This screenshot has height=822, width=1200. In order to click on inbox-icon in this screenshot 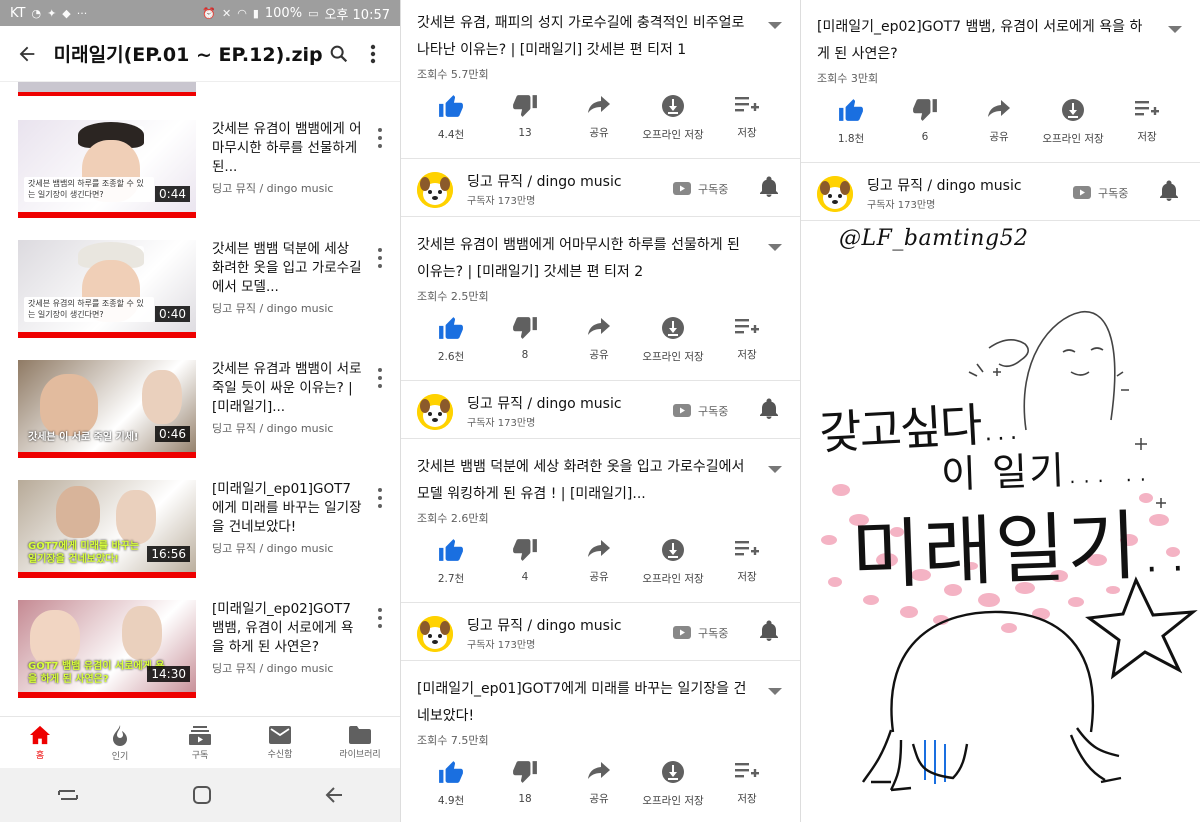, I will do `click(280, 734)`.